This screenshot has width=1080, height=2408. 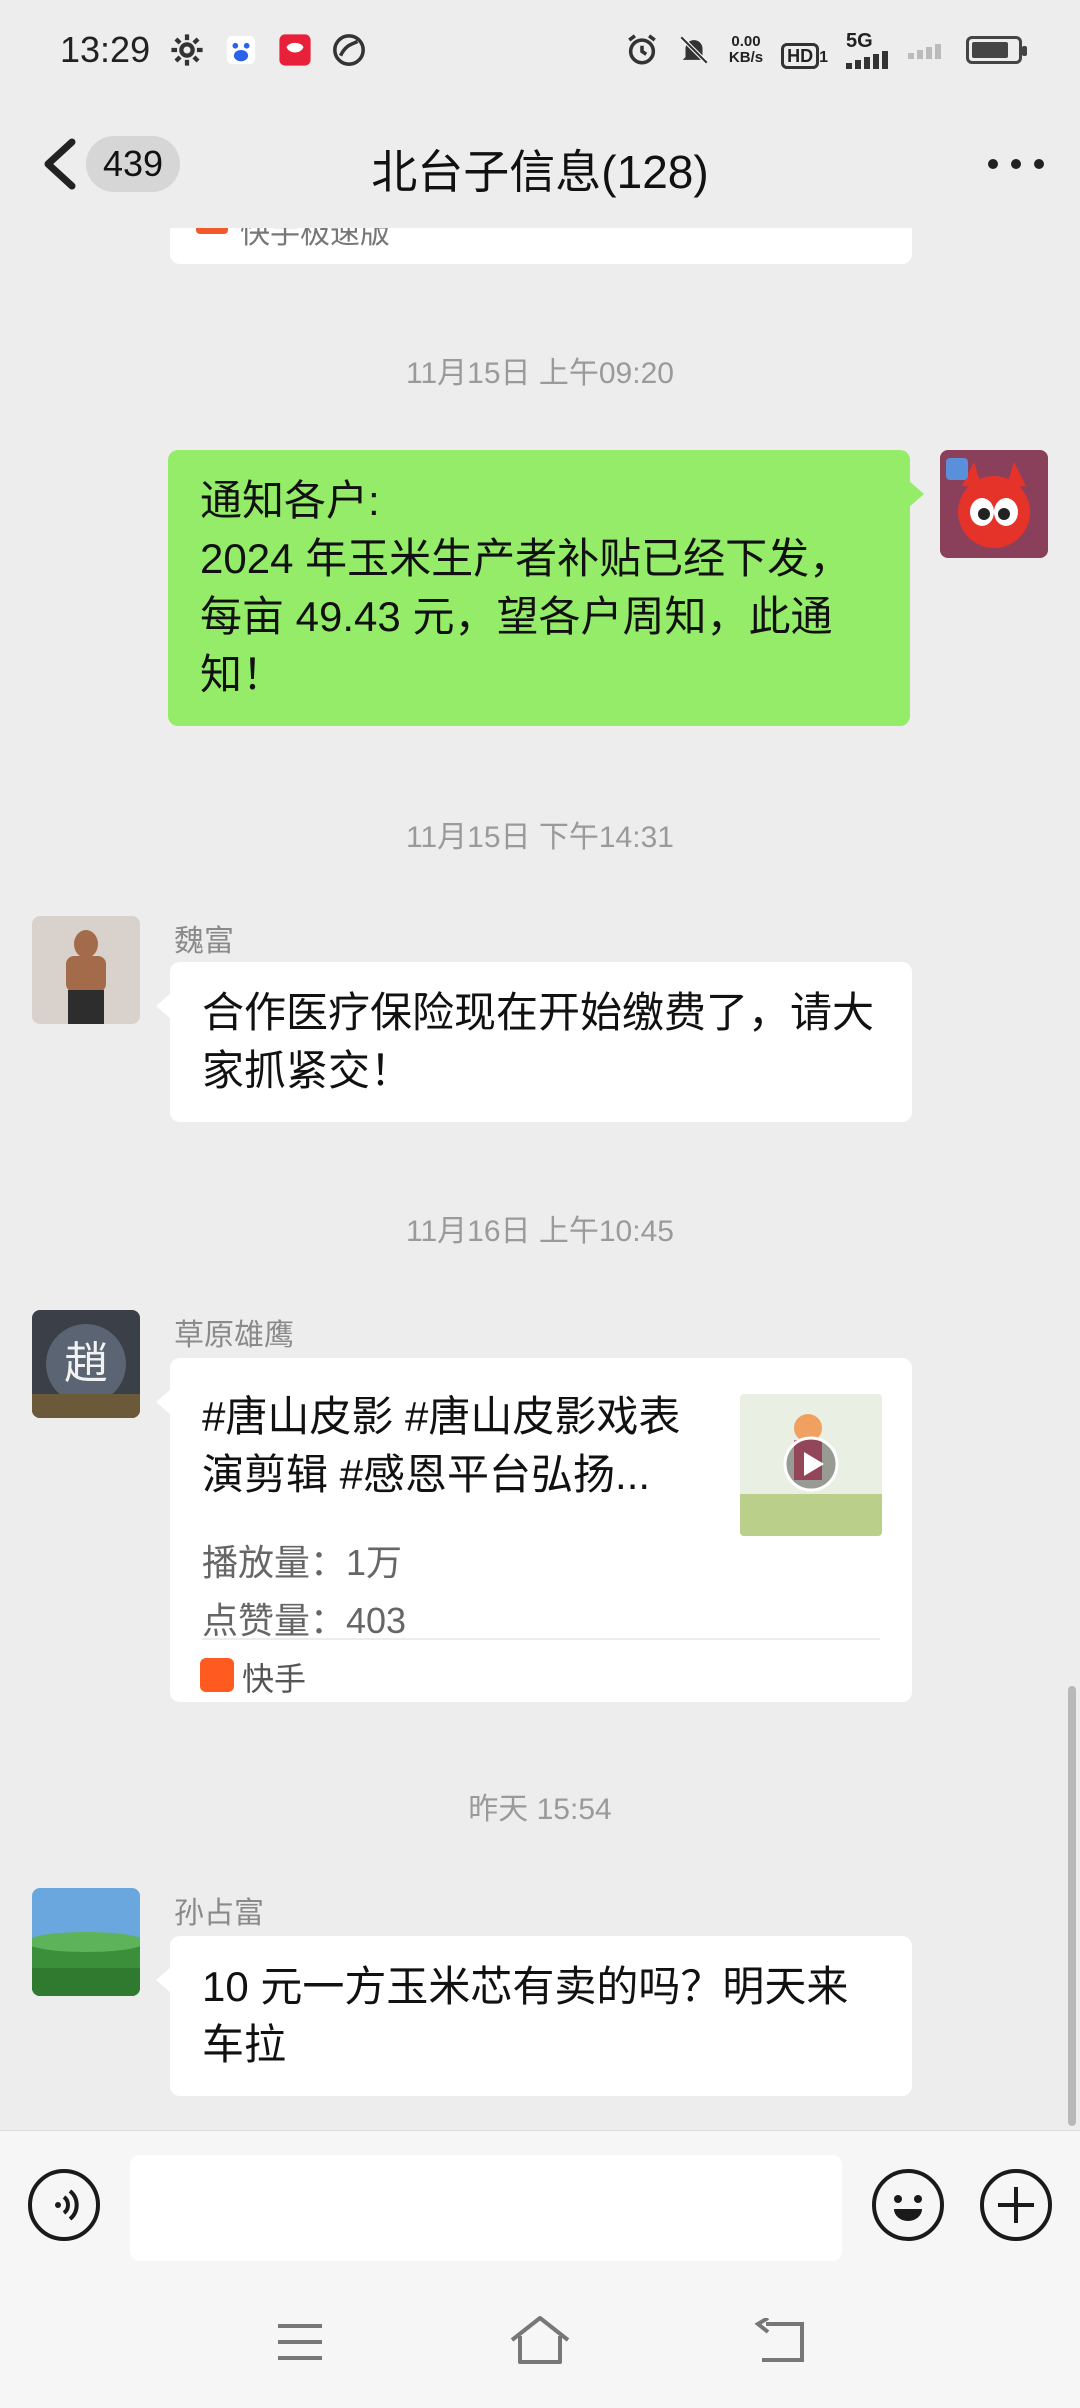 I want to click on emoji-button, so click(x=908, y=2205).